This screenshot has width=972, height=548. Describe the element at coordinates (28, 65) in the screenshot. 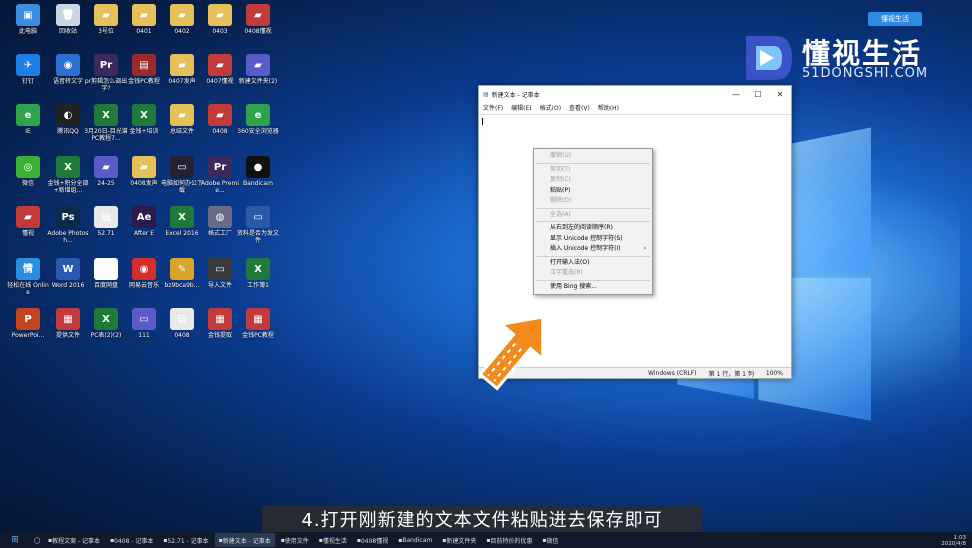

I see `desktop-icon-image: ✈` at that location.